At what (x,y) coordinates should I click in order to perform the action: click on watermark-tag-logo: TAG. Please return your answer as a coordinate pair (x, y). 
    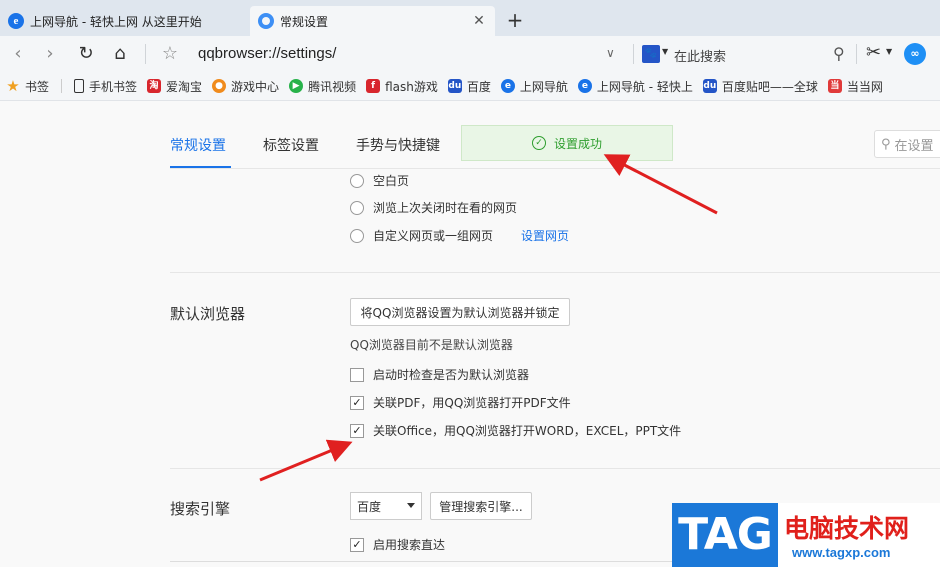
    Looking at the image, I should click on (725, 535).